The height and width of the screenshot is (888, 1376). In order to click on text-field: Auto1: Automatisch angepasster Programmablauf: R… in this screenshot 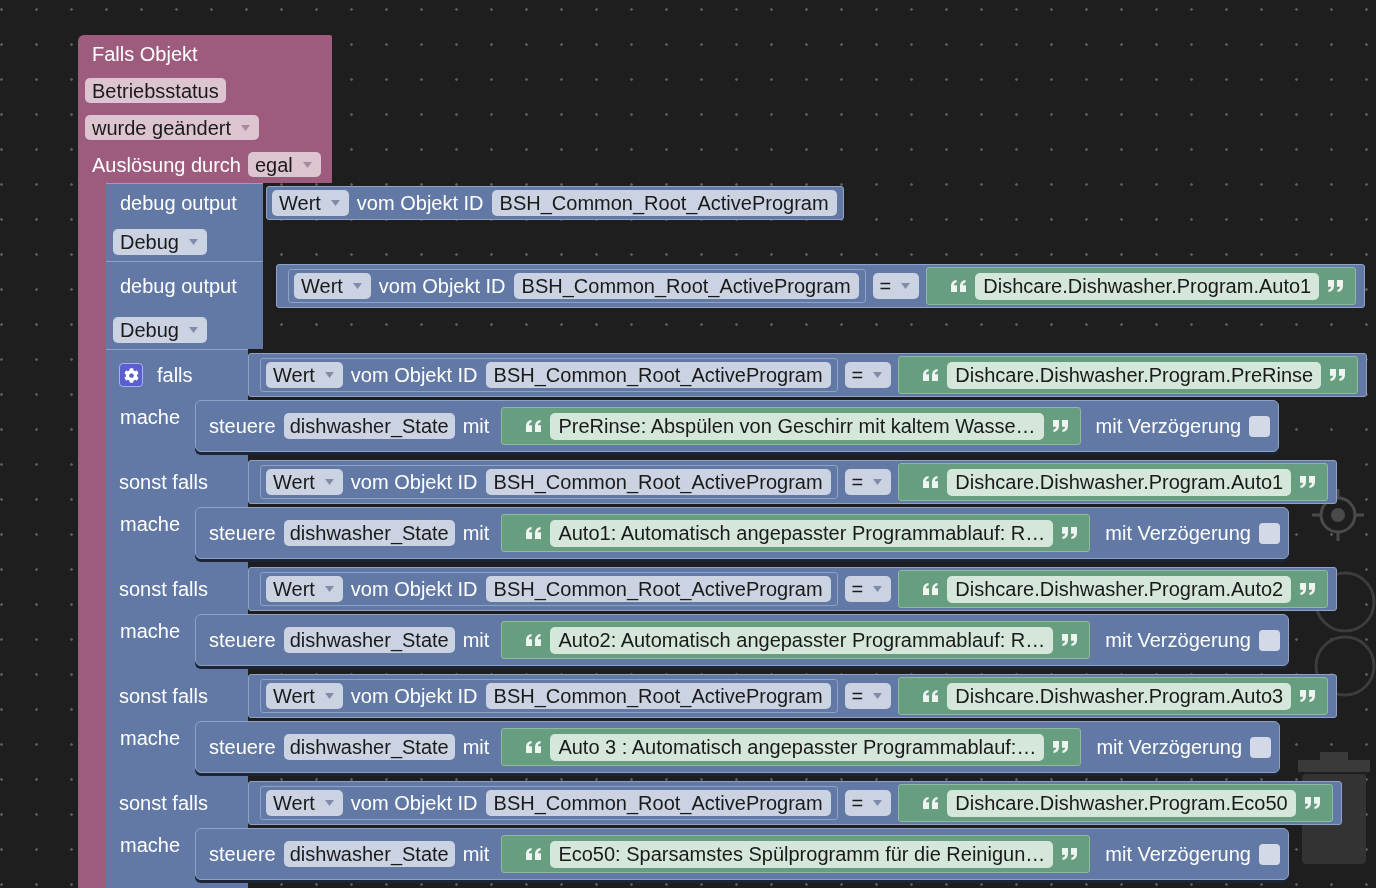, I will do `click(802, 533)`.